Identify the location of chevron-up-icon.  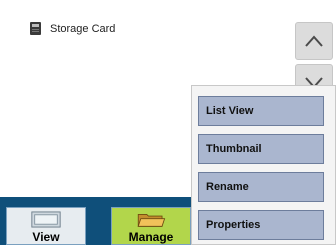
(314, 41).